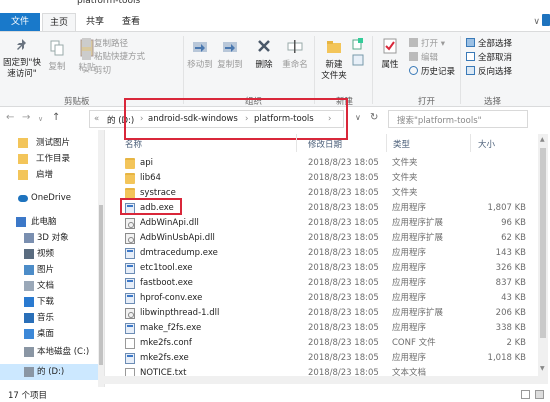 Image resolution: width=550 pixels, height=402 pixels. What do you see at coordinates (23, 159) in the screenshot?
I see `folder-icon` at bounding box center [23, 159].